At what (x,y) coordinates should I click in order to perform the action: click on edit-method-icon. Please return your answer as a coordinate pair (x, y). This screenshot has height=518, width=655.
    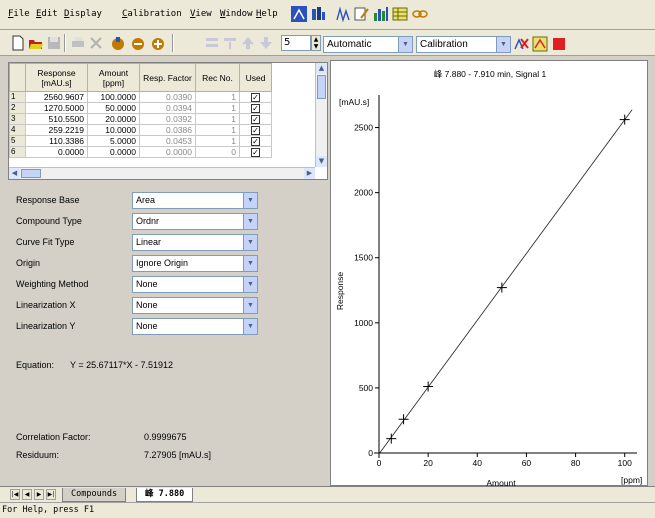
    Looking at the image, I should click on (362, 14).